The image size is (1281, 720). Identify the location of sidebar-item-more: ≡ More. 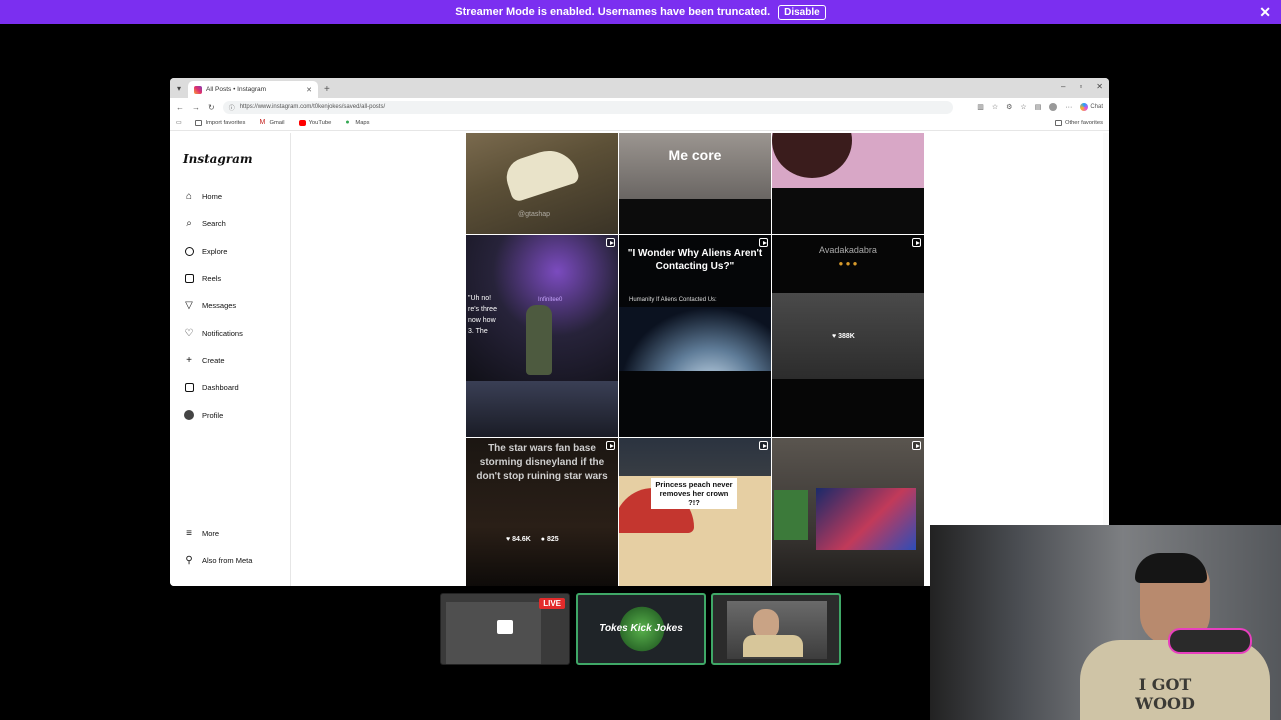
(201, 533).